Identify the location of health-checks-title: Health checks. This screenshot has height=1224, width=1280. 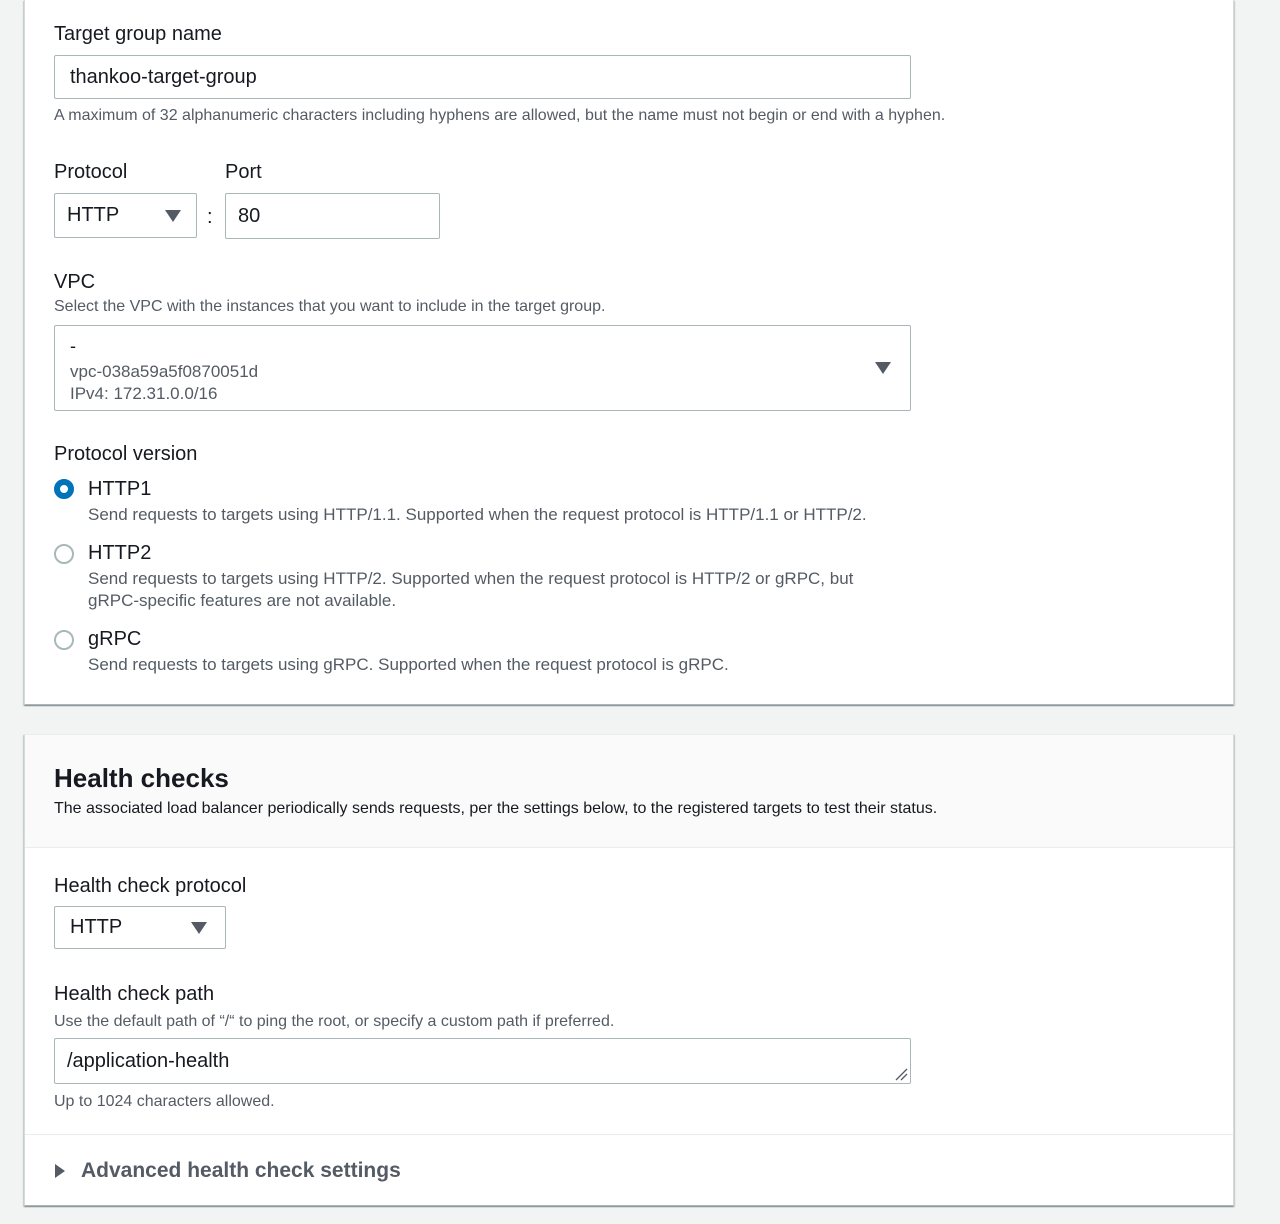
(141, 778).